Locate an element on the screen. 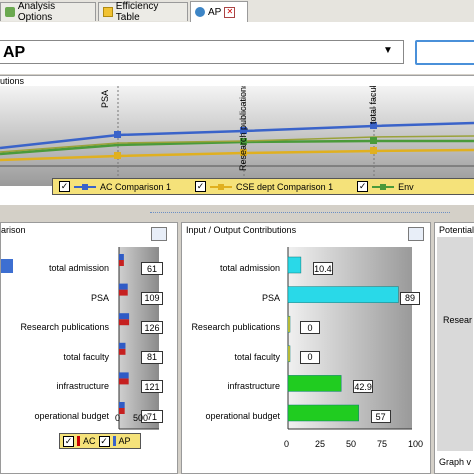 The width and height of the screenshot is (474, 474). value-label: 121 is located at coordinates (152, 387).